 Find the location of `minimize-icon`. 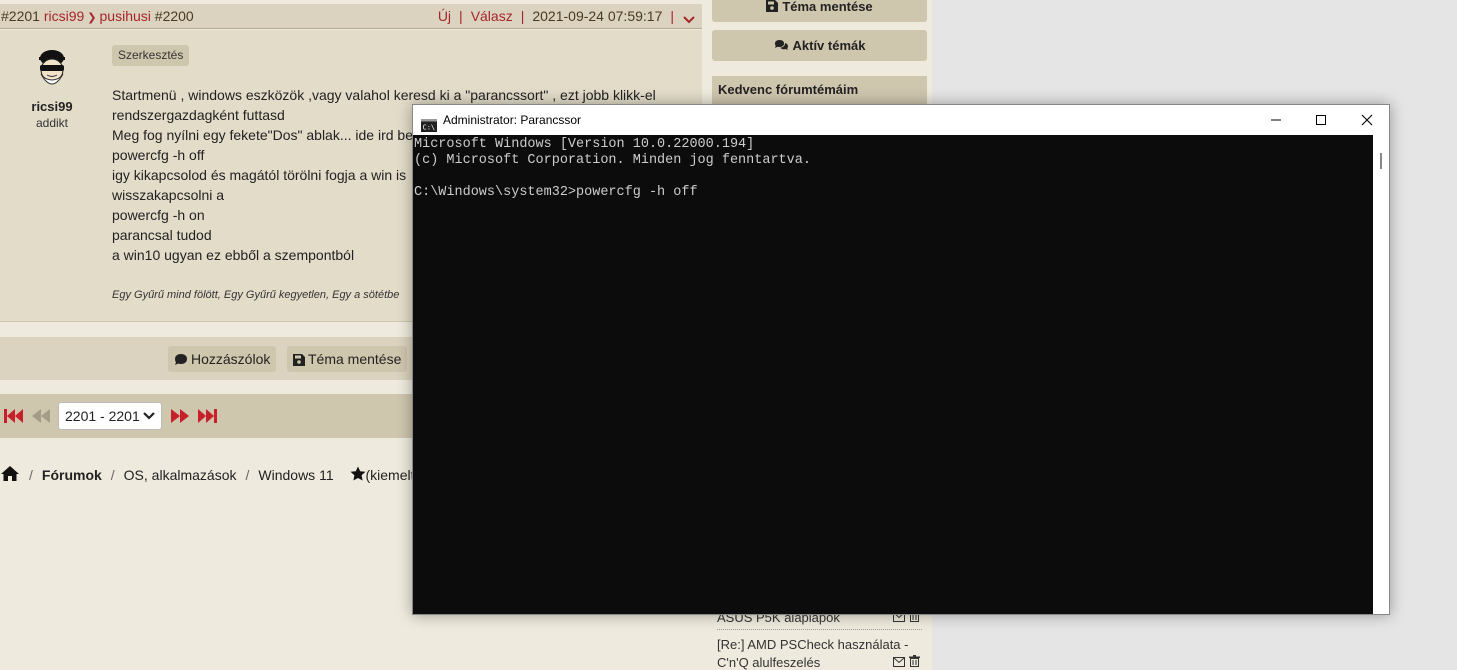

minimize-icon is located at coordinates (1276, 120).